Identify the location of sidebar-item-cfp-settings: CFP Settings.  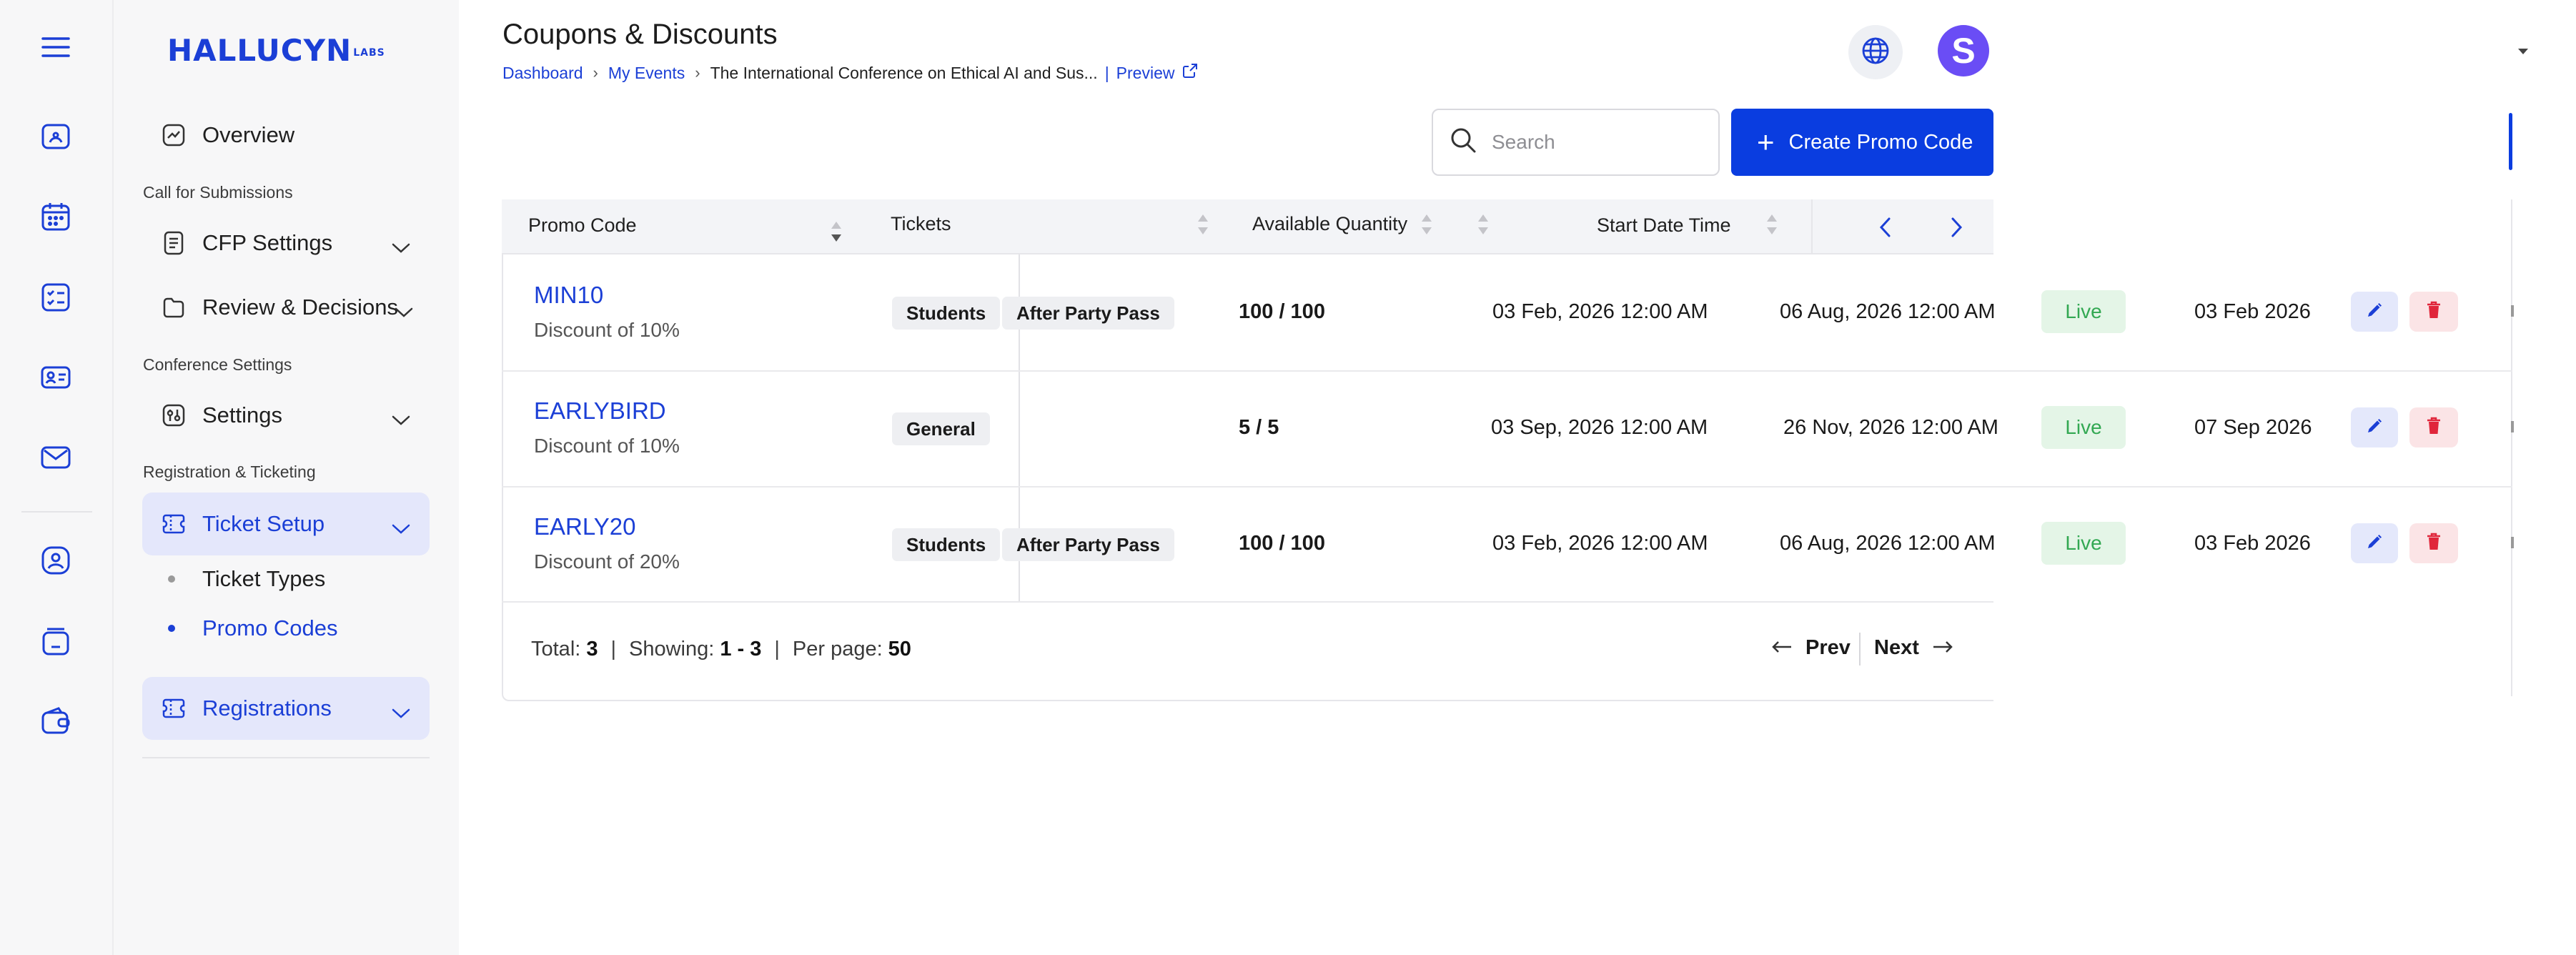
(286, 243).